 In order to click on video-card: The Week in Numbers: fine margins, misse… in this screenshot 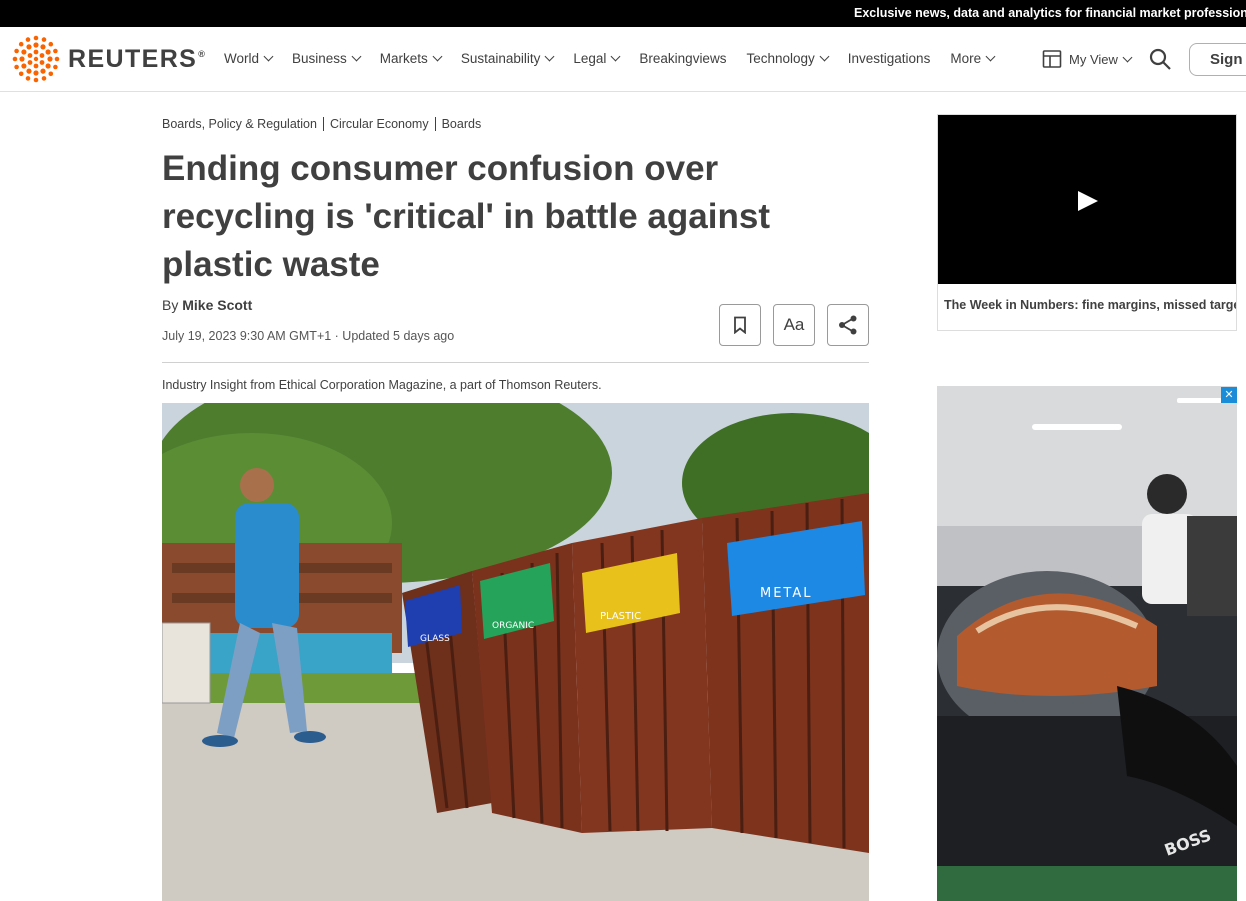, I will do `click(1087, 222)`.